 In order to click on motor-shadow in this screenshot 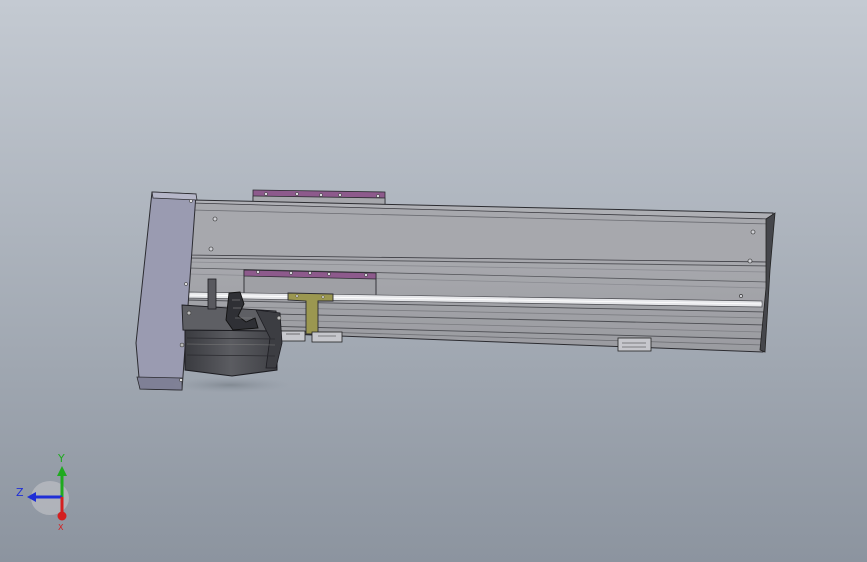, I will do `click(230, 385)`.